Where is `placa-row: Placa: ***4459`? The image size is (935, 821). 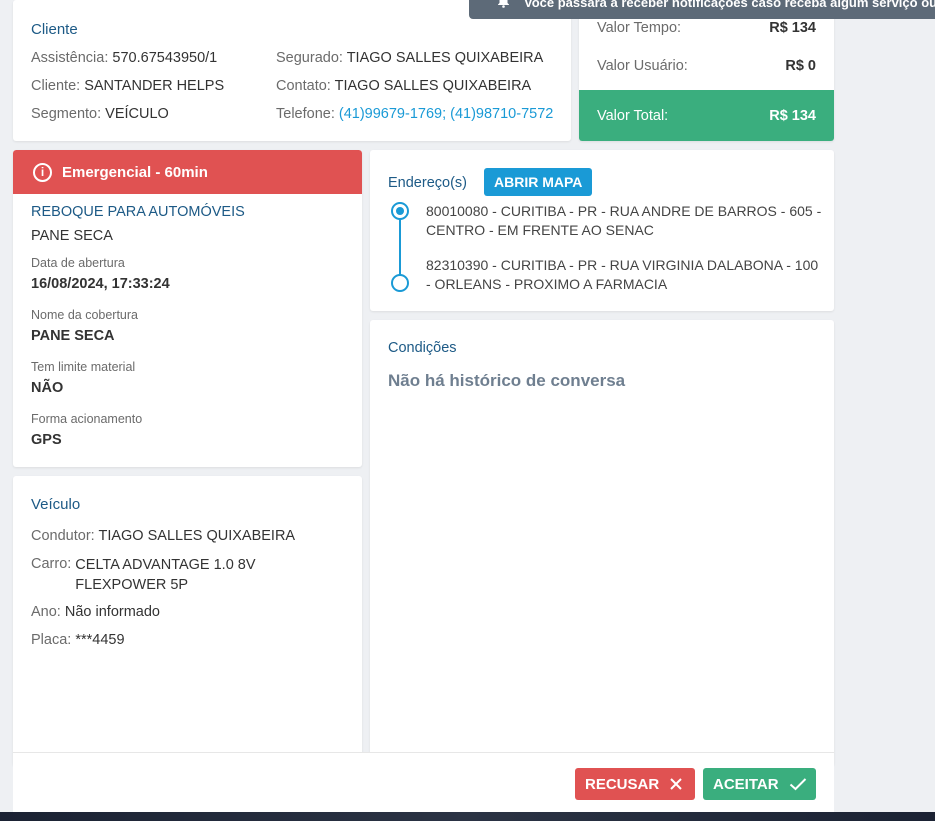 placa-row: Placa: ***4459 is located at coordinates (78, 640).